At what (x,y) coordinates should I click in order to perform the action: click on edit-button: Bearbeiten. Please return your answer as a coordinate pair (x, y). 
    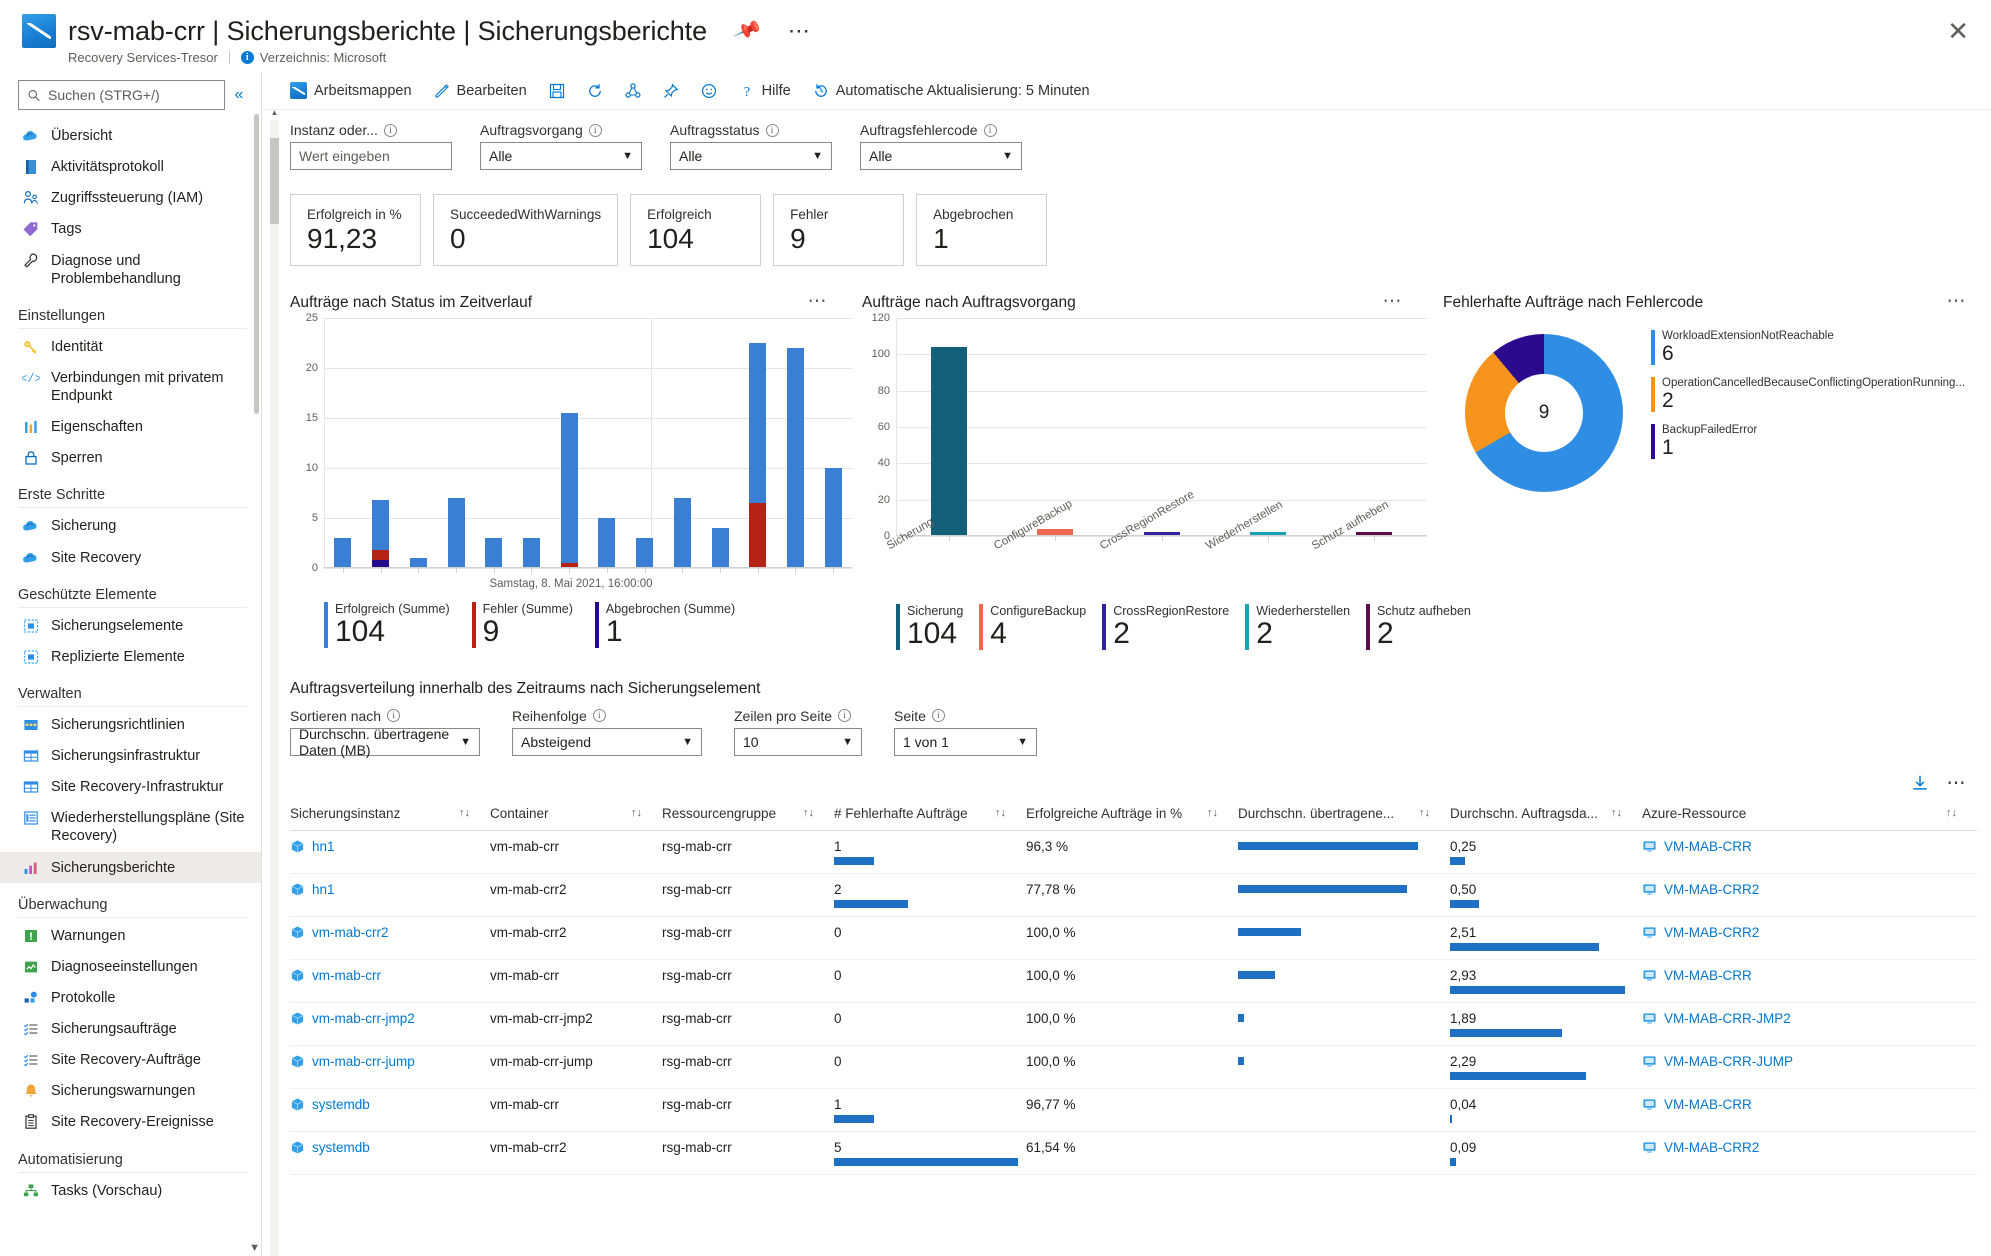
    Looking at the image, I should click on (486, 91).